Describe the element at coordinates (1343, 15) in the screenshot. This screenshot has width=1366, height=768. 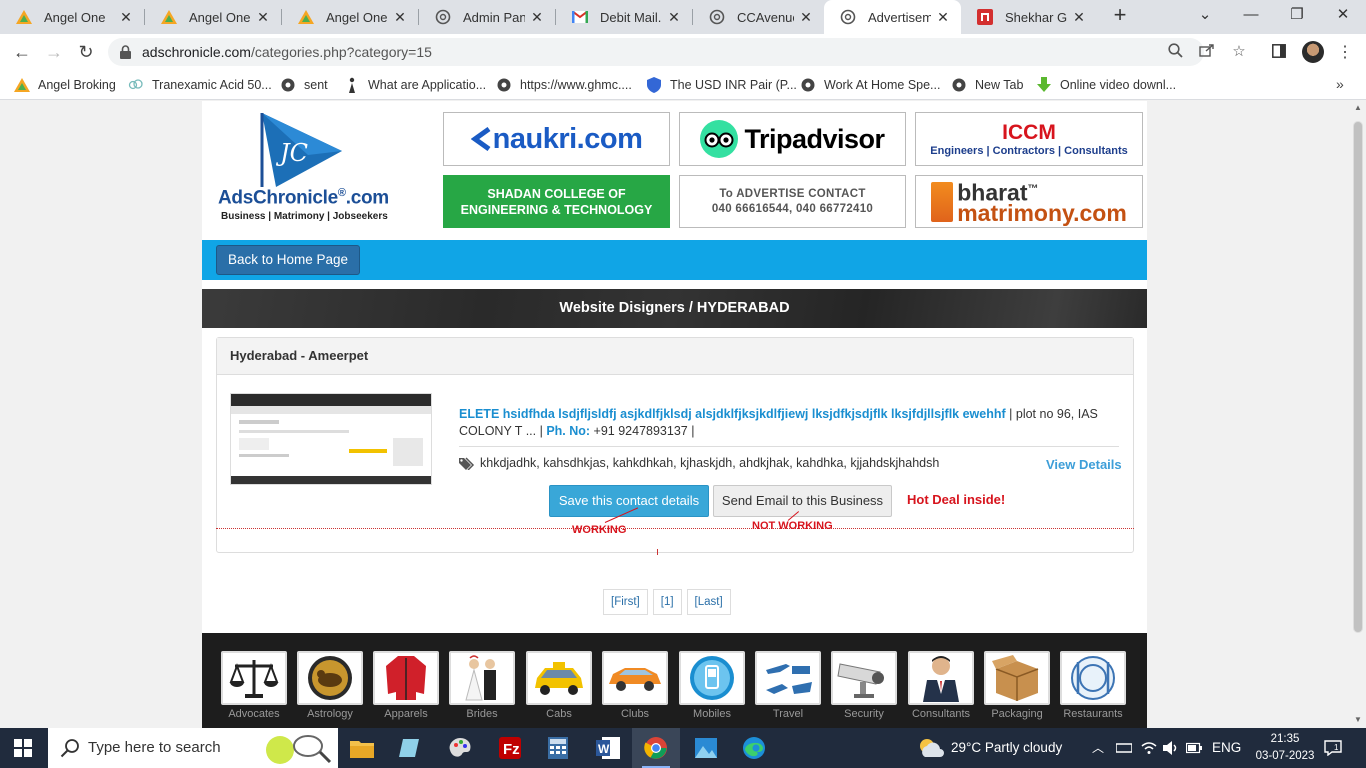
I see `close-window-button: ✕` at that location.